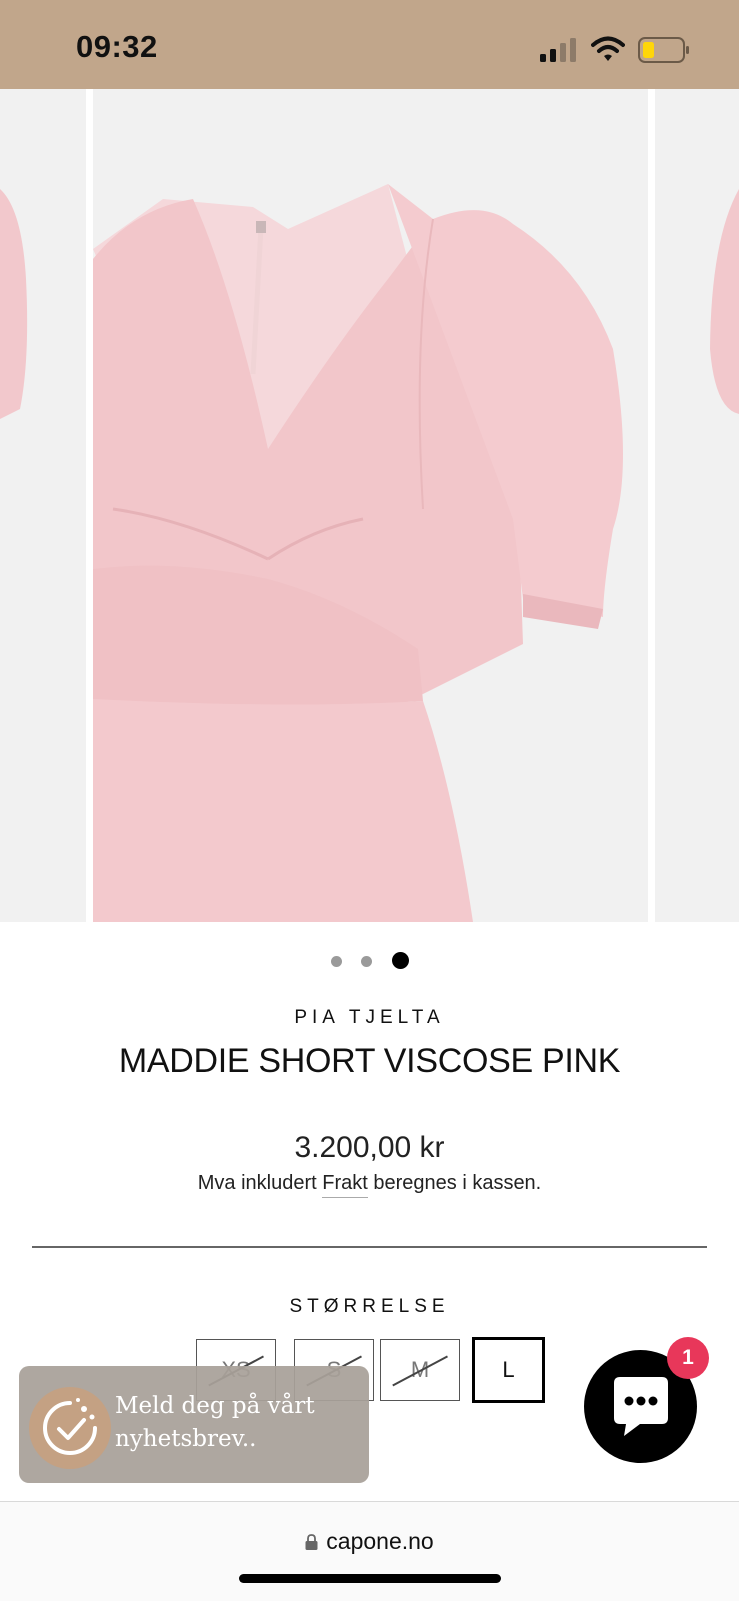 Image resolution: width=739 pixels, height=1601 pixels. I want to click on url-display: capone.no, so click(369, 1541).